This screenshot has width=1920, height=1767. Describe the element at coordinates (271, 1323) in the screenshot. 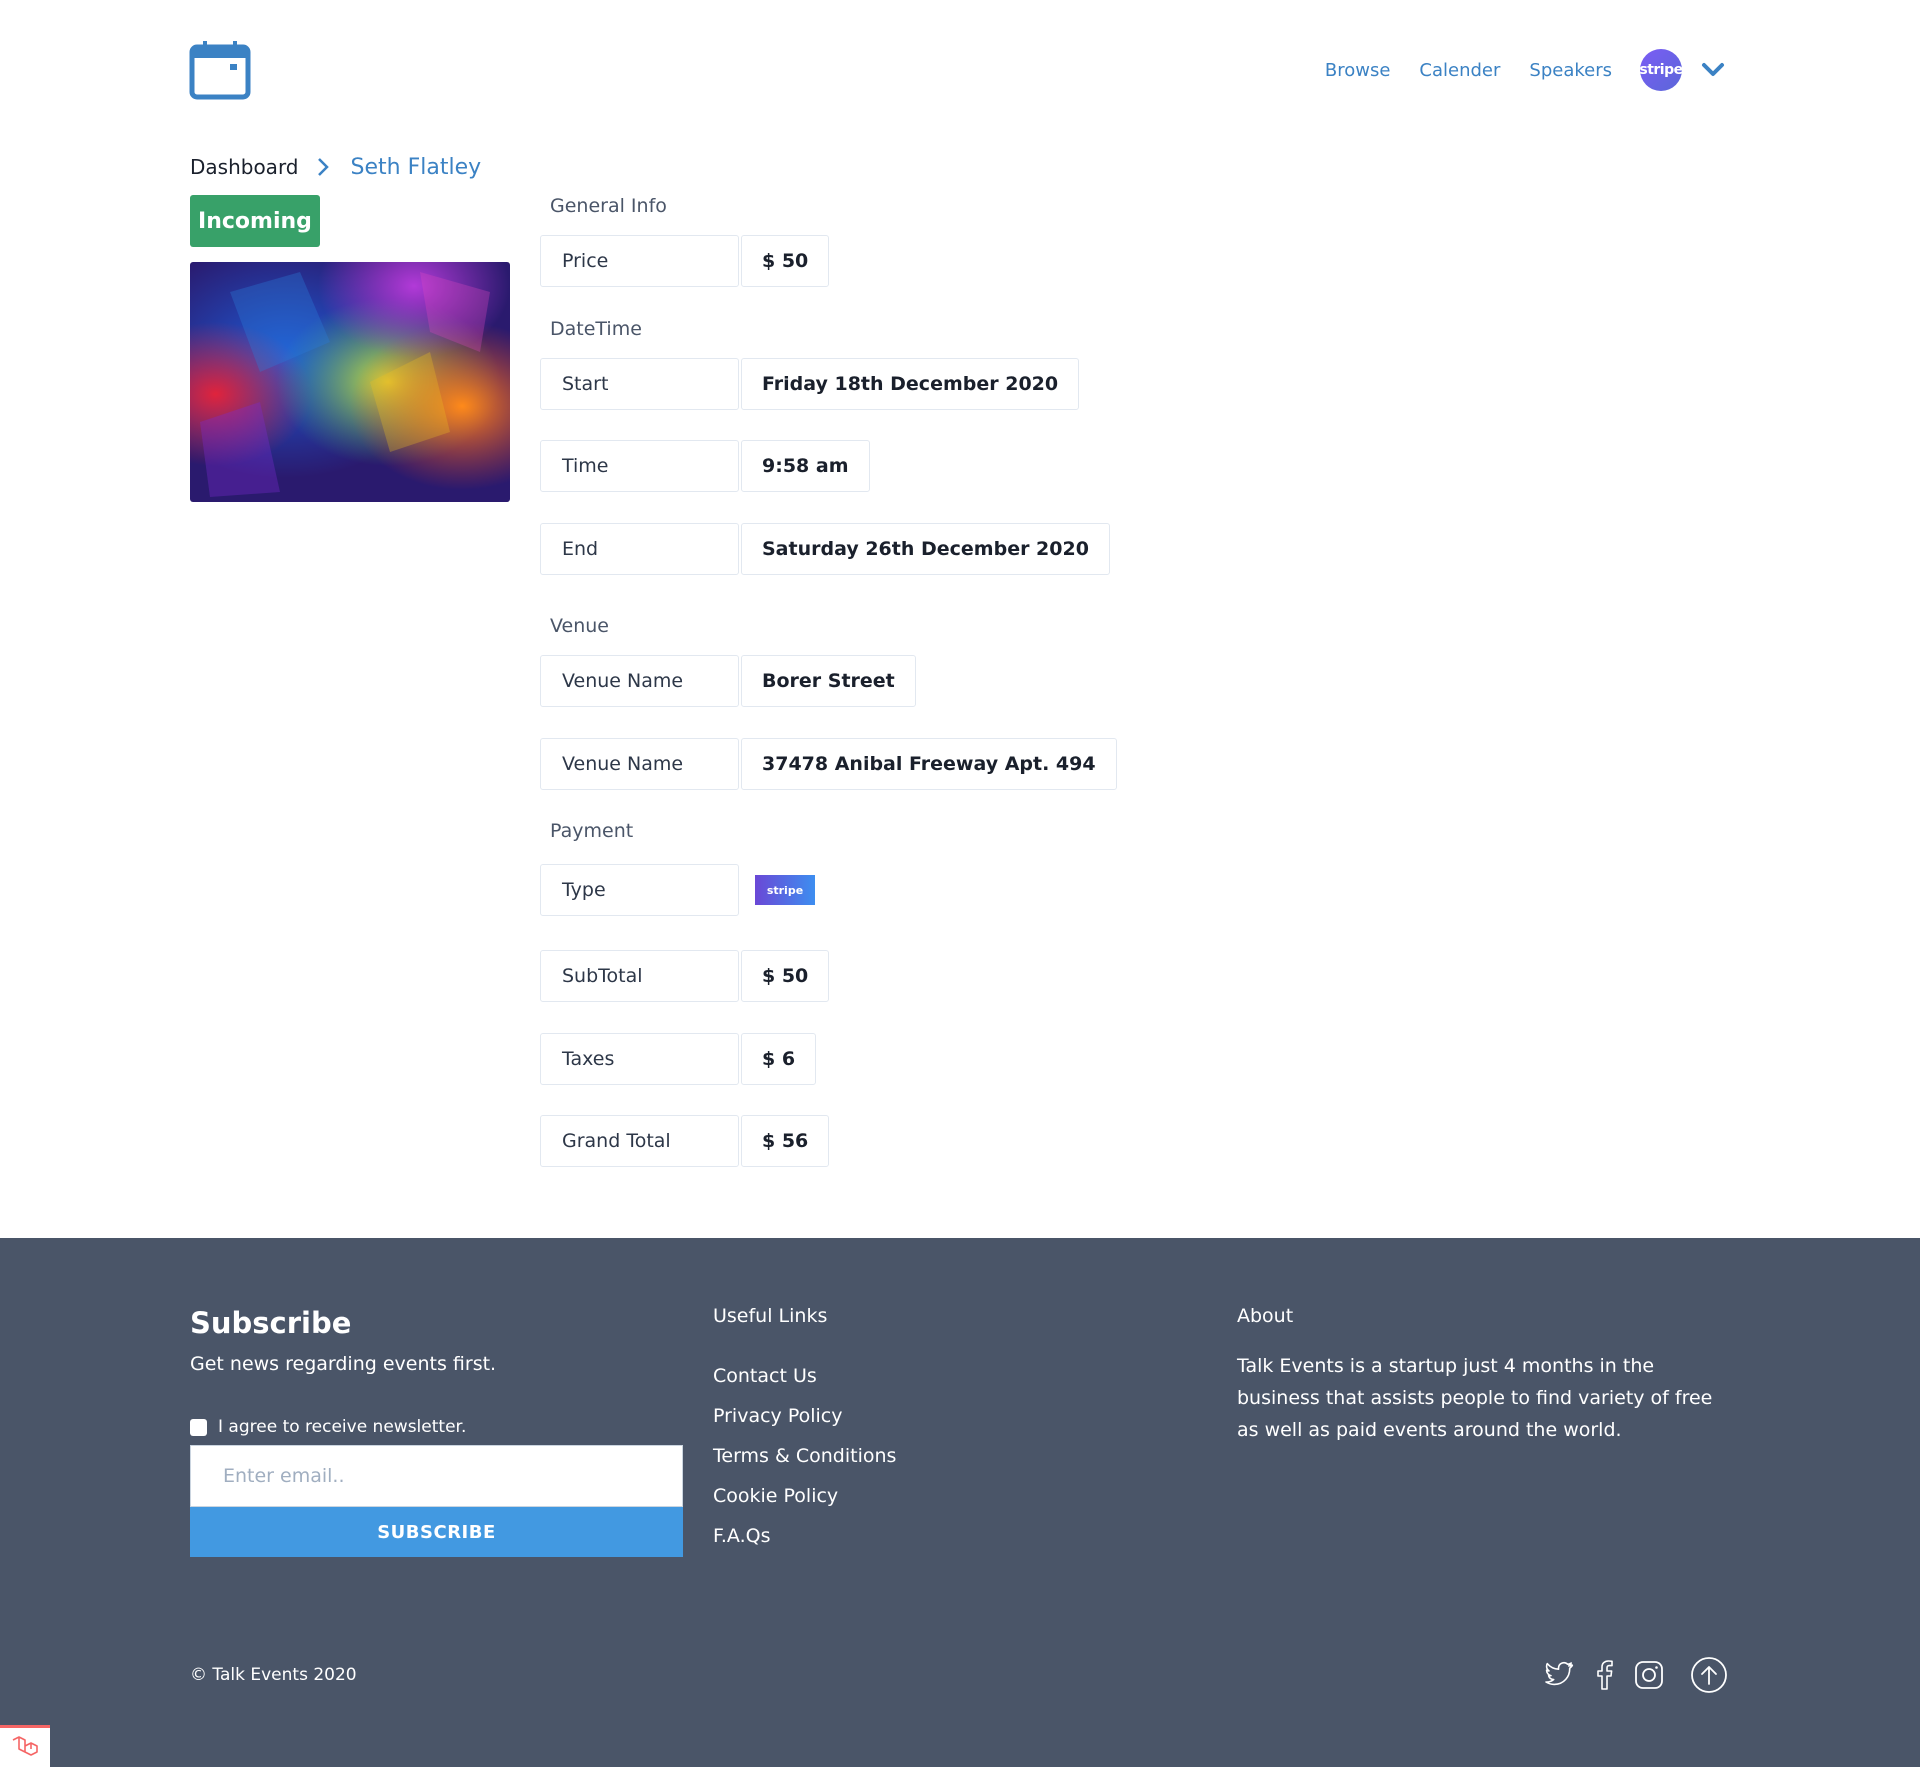

I see `subscribe-title: Subscribe` at that location.